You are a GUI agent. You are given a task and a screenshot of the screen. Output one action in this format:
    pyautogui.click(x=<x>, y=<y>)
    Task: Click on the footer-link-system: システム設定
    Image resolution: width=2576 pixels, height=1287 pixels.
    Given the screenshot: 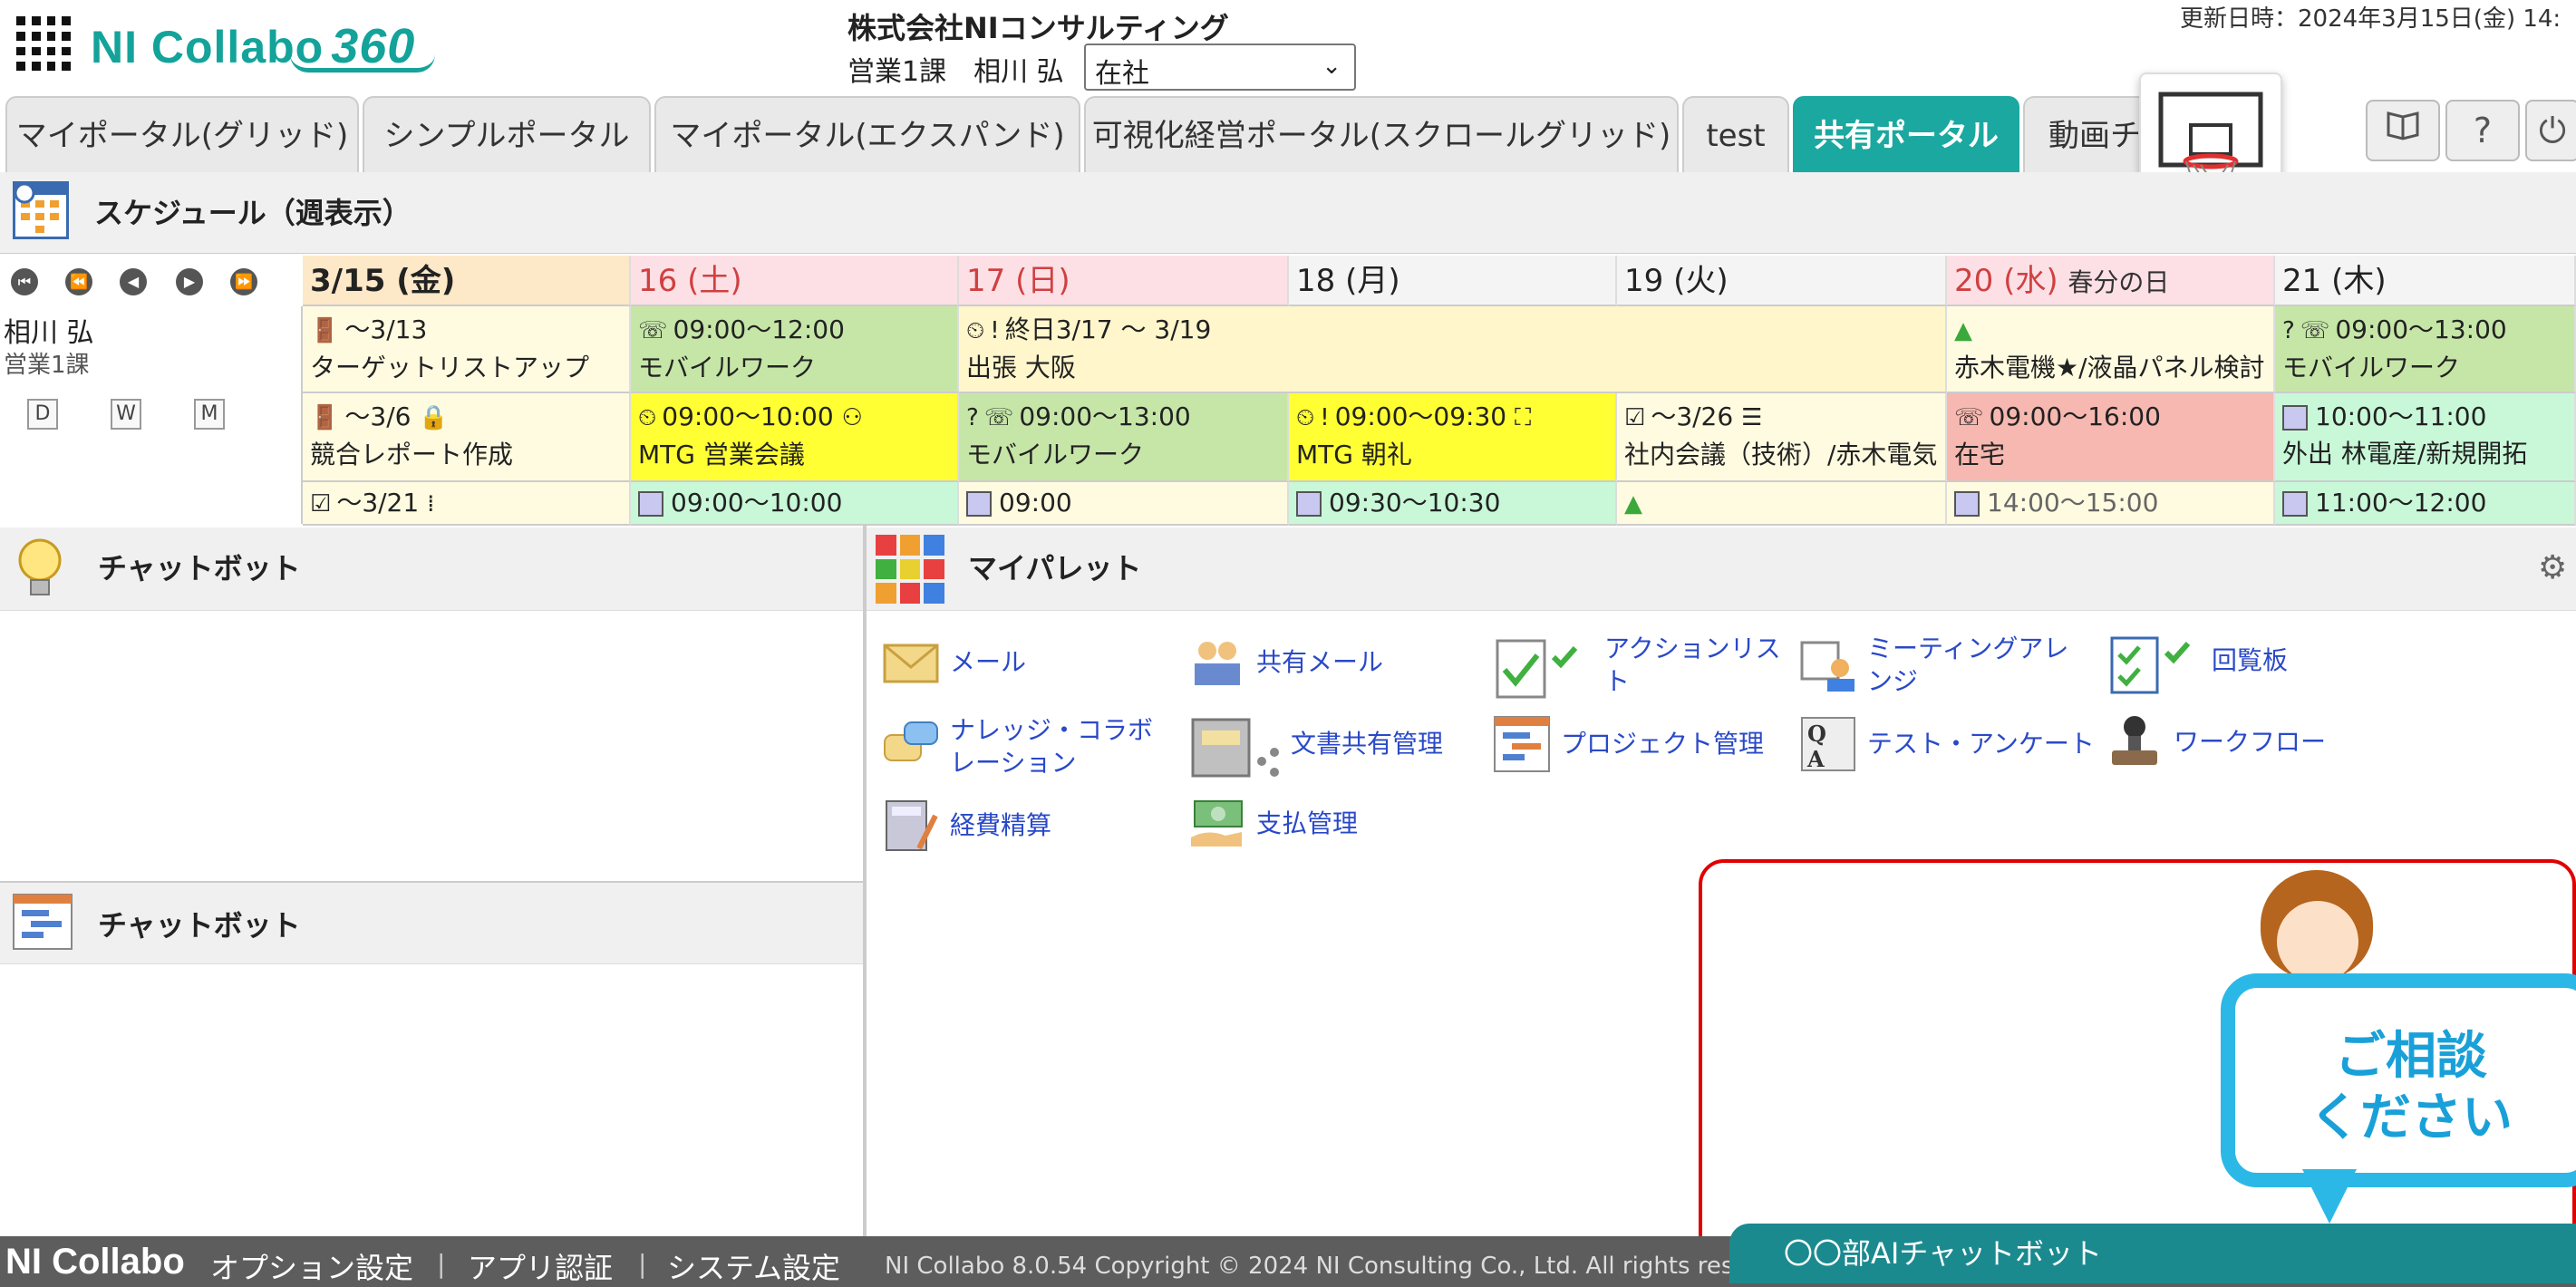 What is the action you would take?
    pyautogui.click(x=753, y=1266)
    